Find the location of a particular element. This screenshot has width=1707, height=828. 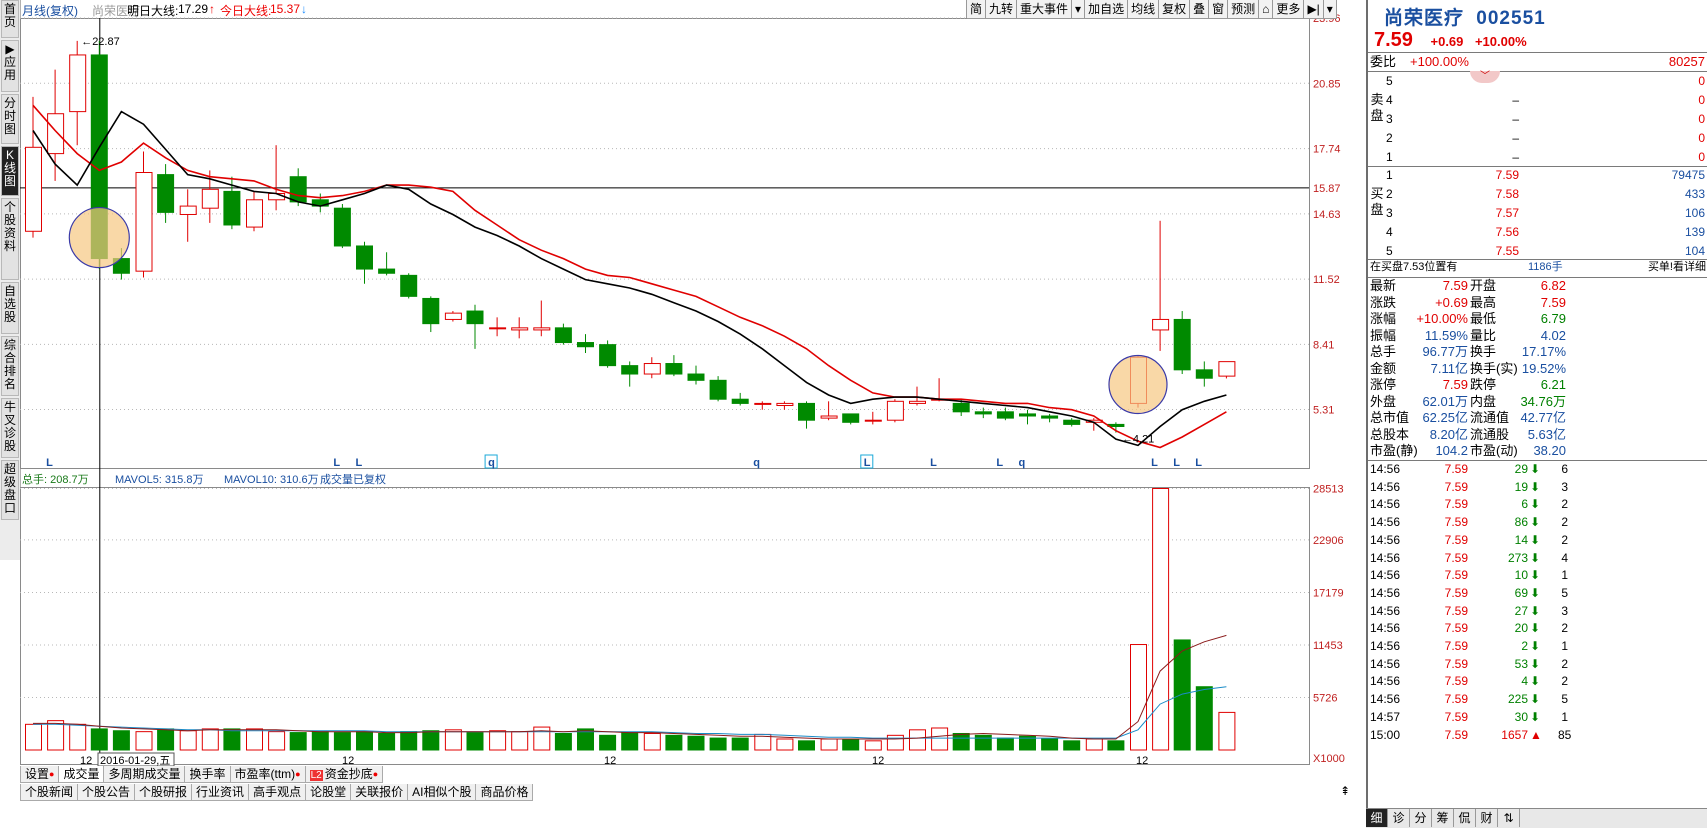

indicator-tab-1: 成交量 is located at coordinates (81, 774).